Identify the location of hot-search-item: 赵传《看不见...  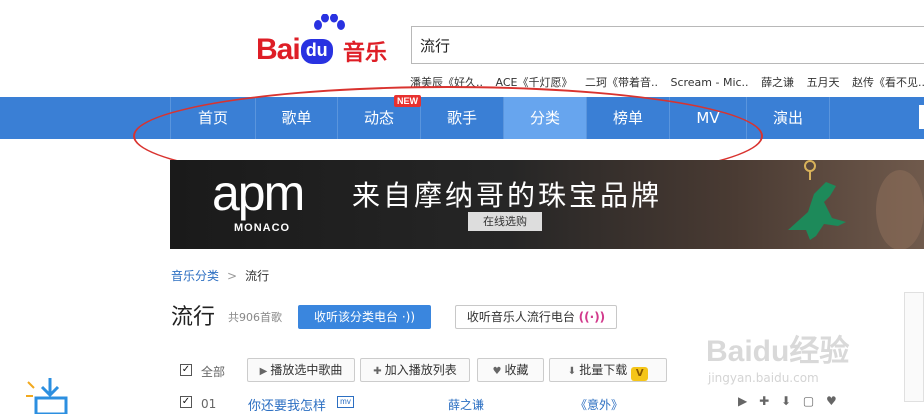
(888, 82).